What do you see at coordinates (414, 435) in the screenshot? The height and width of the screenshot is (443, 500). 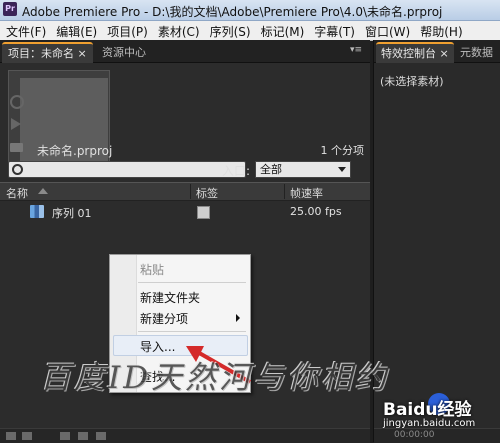 I see `timecode: 00:00:00` at bounding box center [414, 435].